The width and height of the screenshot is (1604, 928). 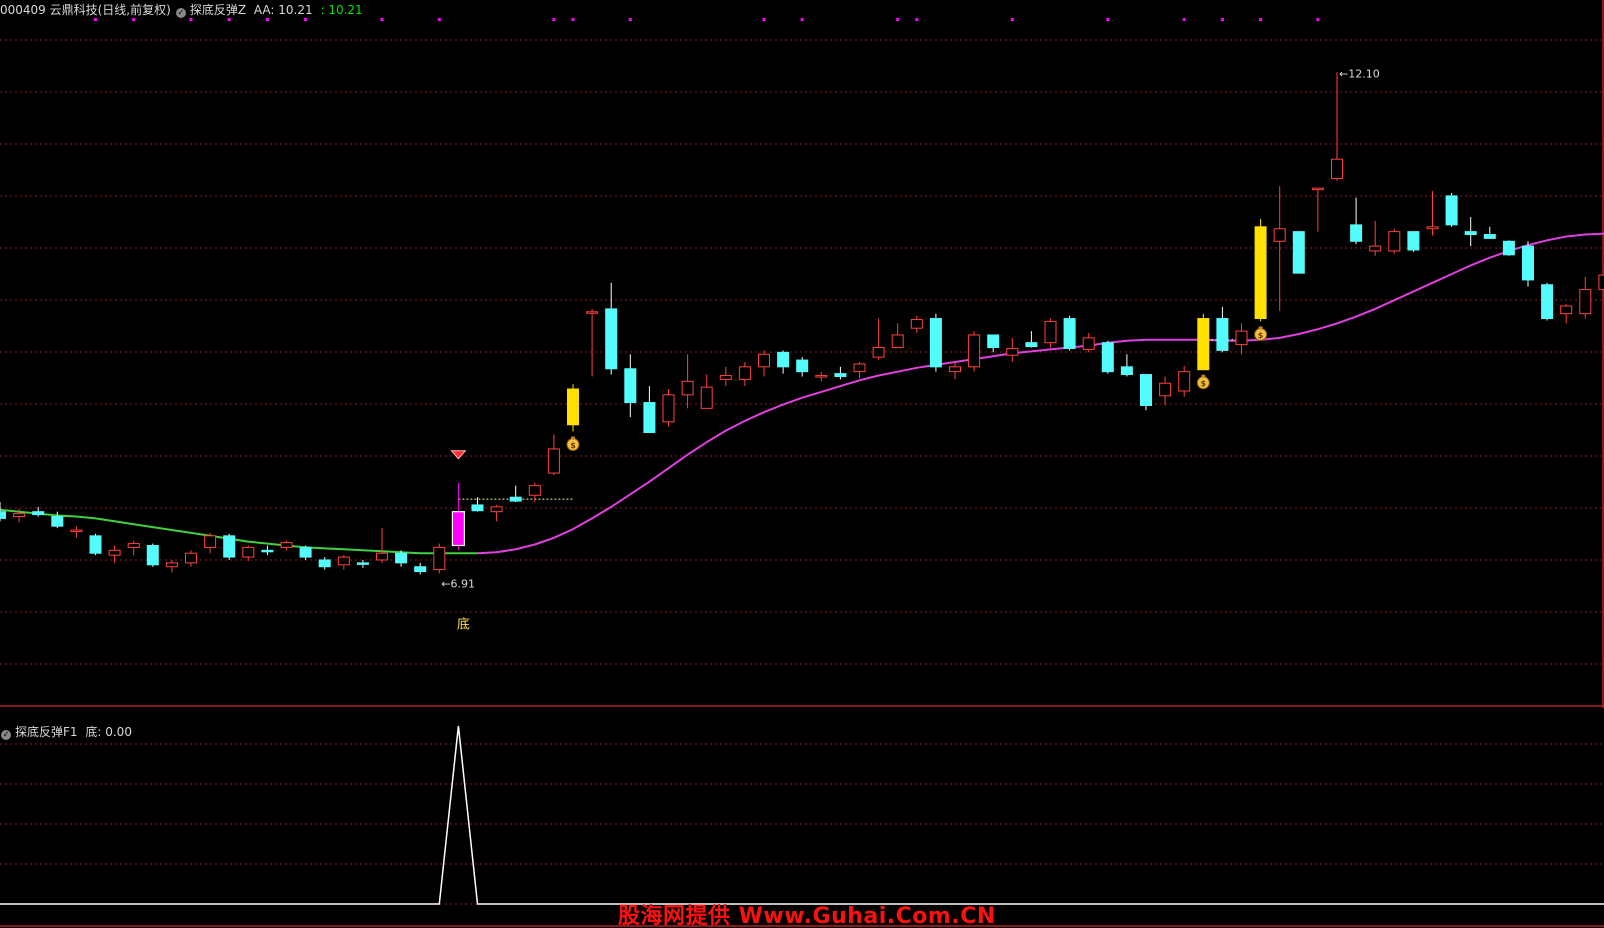 What do you see at coordinates (85, 10) in the screenshot?
I see `stock-code-name: 000409 云鼎科技(日线,前复权)` at bounding box center [85, 10].